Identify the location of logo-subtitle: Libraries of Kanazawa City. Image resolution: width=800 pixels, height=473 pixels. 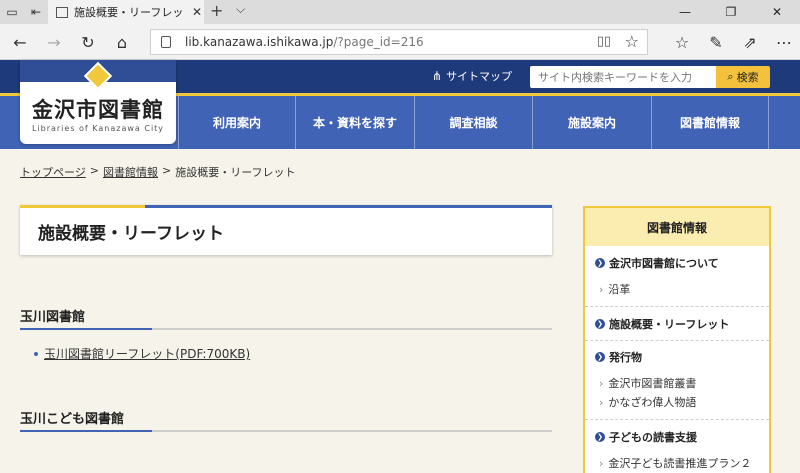
(98, 128).